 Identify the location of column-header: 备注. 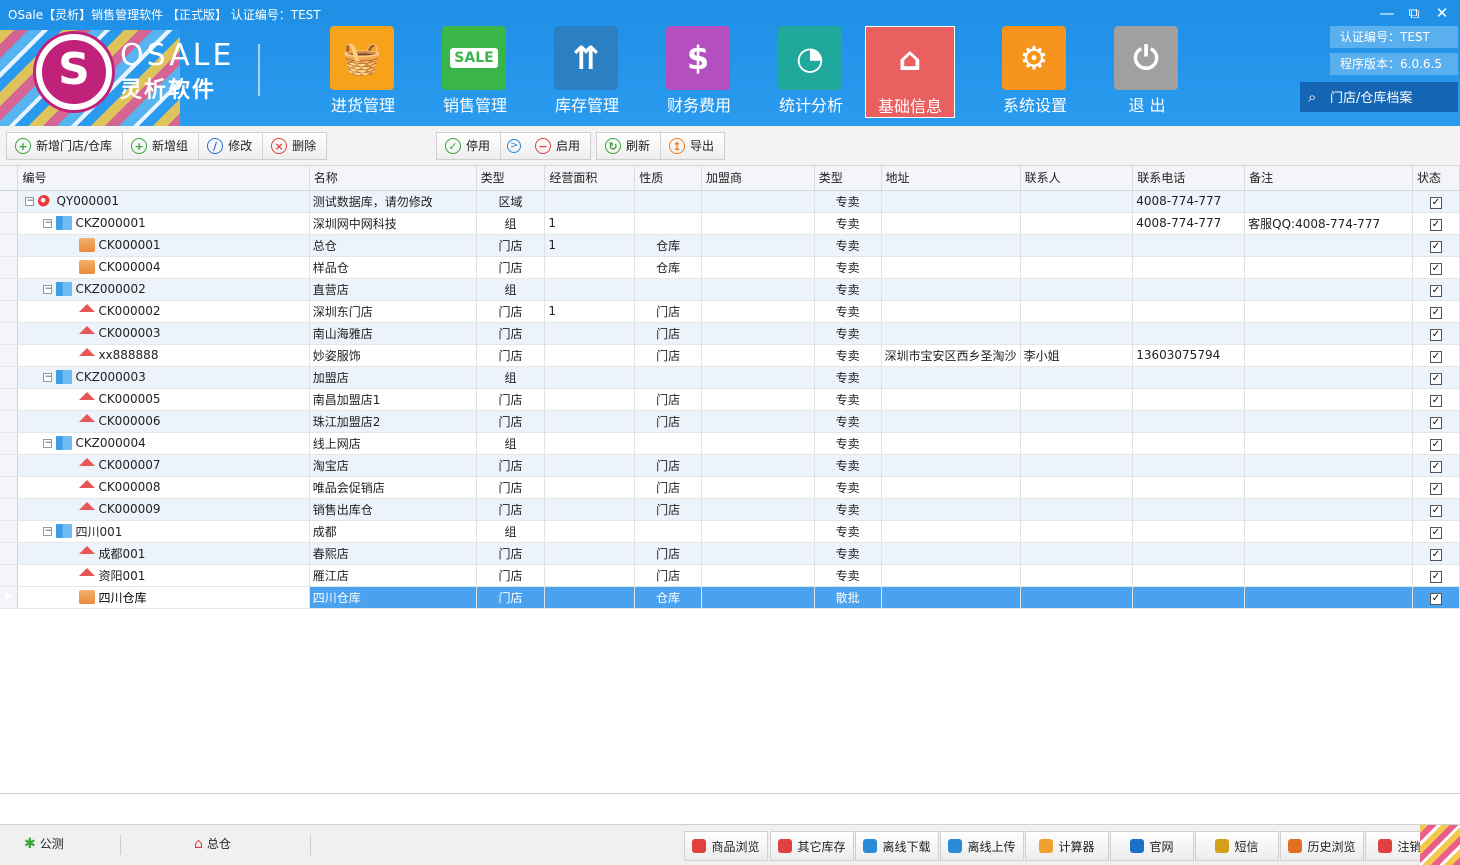
(1328, 178).